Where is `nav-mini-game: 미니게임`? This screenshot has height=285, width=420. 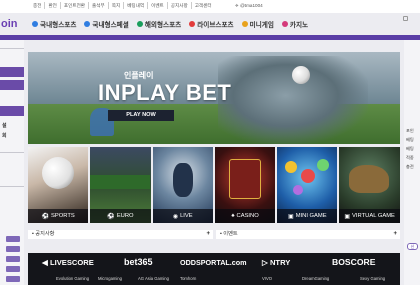
nav-mini-game: 미니게임 is located at coordinates (258, 24).